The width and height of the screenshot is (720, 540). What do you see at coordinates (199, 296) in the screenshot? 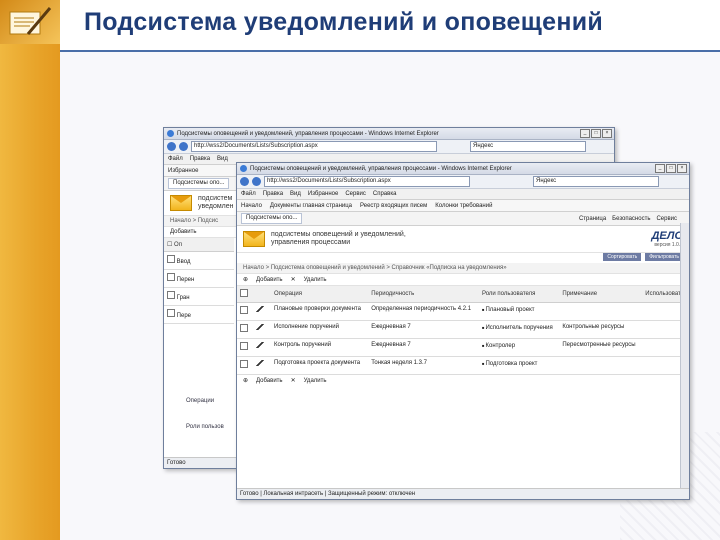
I see `table-row: Гран` at bounding box center [199, 296].